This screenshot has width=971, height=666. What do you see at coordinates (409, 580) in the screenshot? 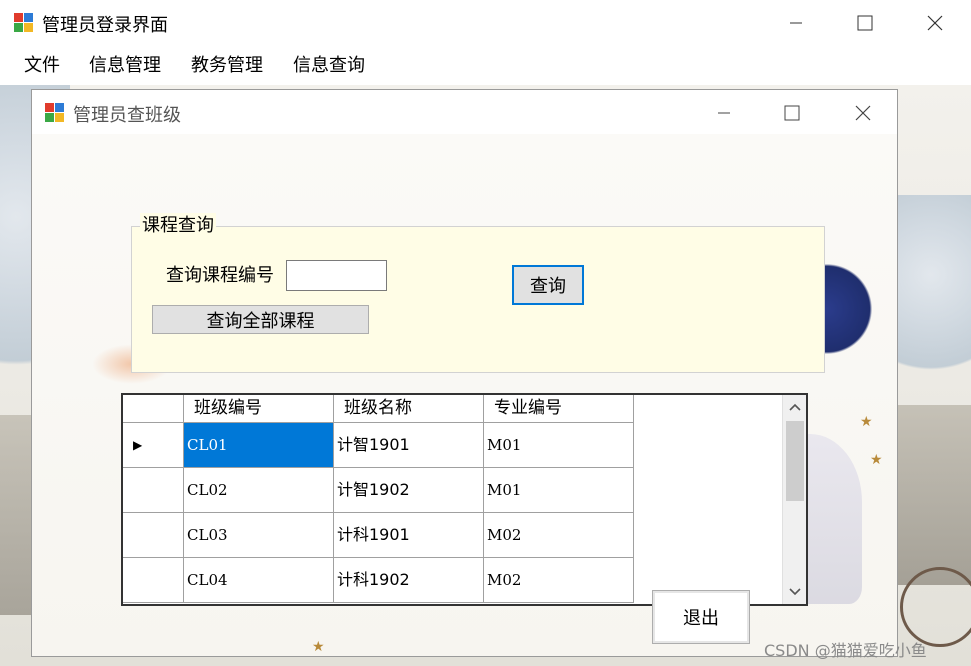
I see `grid-cell: 计科1902` at bounding box center [409, 580].